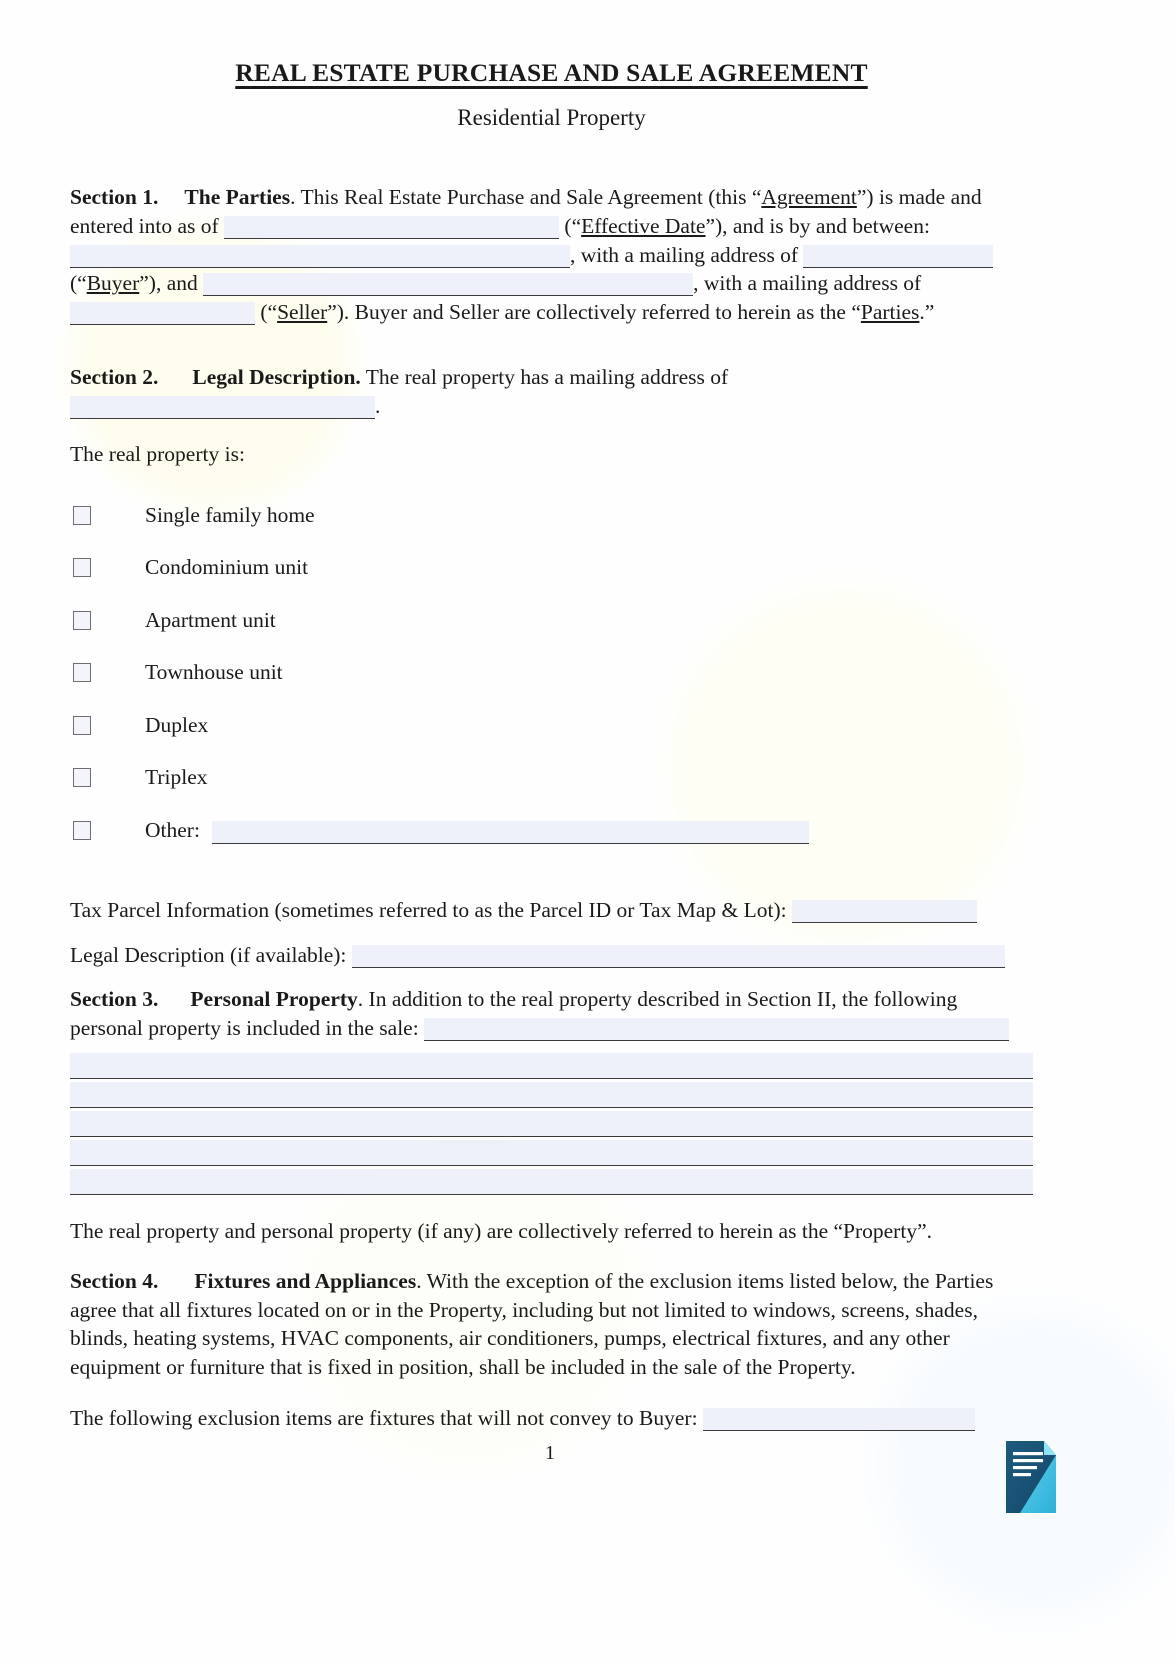 The image size is (1175, 1664). What do you see at coordinates (717, 1030) in the screenshot?
I see `personal-property-field` at bounding box center [717, 1030].